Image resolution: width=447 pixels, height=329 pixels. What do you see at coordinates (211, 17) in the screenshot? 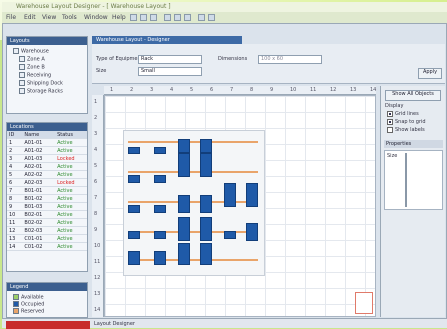
I see `redo-icon` at bounding box center [211, 17].